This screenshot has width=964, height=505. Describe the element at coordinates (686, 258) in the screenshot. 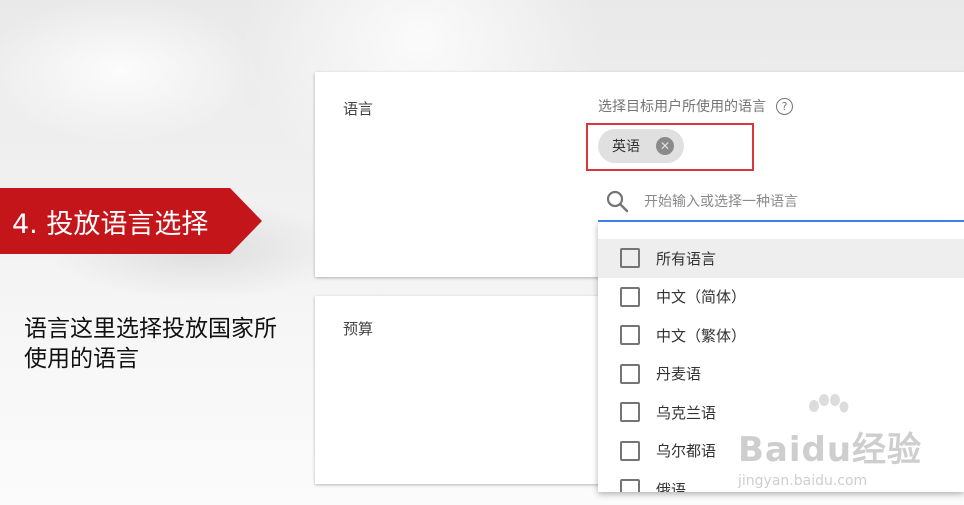

I see `option-label: 所有语言` at that location.